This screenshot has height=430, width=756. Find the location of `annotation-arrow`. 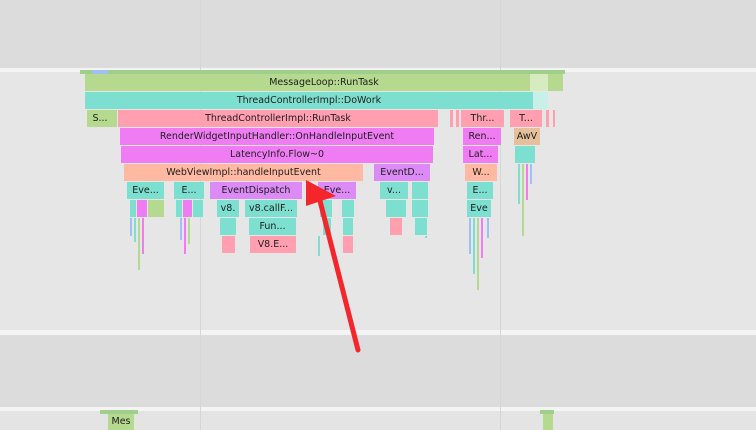

annotation-arrow is located at coordinates (333, 266).